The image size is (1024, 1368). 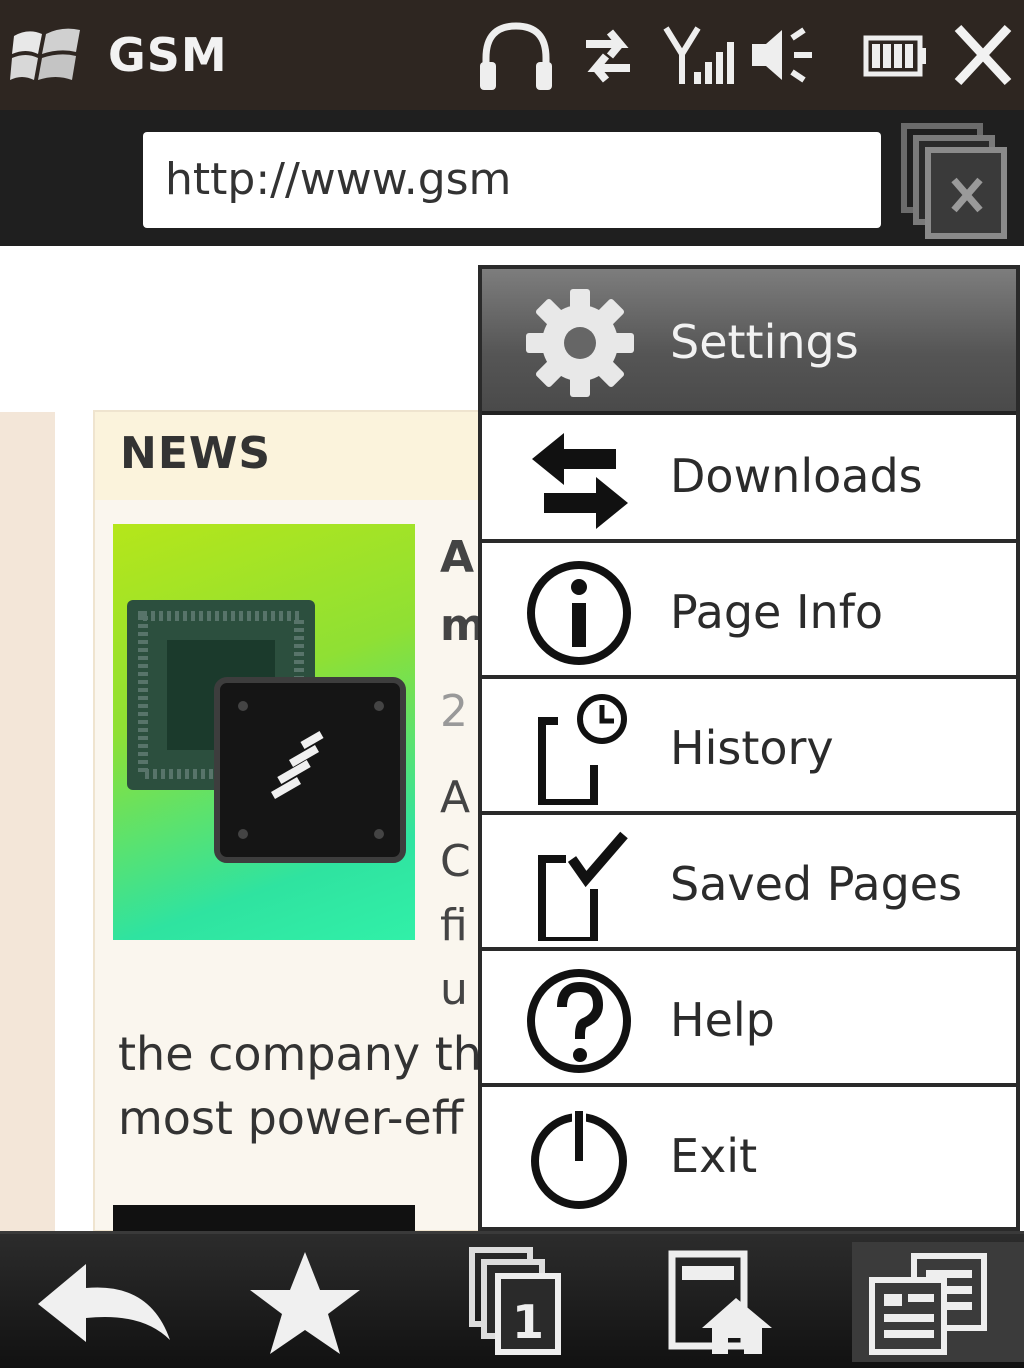 What do you see at coordinates (580, 481) in the screenshot?
I see `arrows-icon` at bounding box center [580, 481].